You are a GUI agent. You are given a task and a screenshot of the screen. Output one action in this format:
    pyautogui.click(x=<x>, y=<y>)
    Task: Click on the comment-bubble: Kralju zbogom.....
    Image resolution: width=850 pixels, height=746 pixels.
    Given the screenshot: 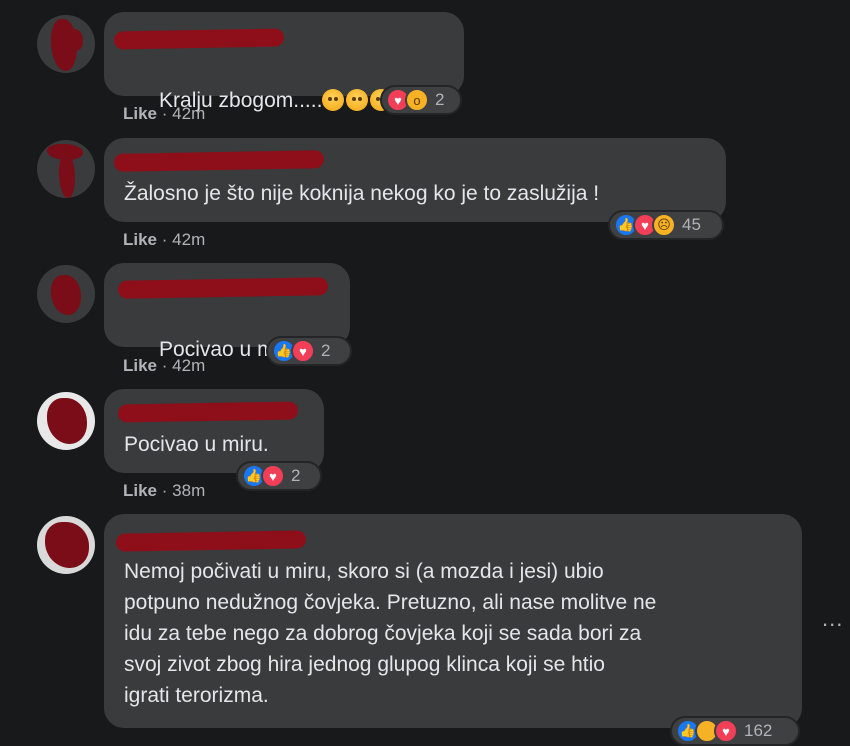 What is the action you would take?
    pyautogui.click(x=284, y=62)
    